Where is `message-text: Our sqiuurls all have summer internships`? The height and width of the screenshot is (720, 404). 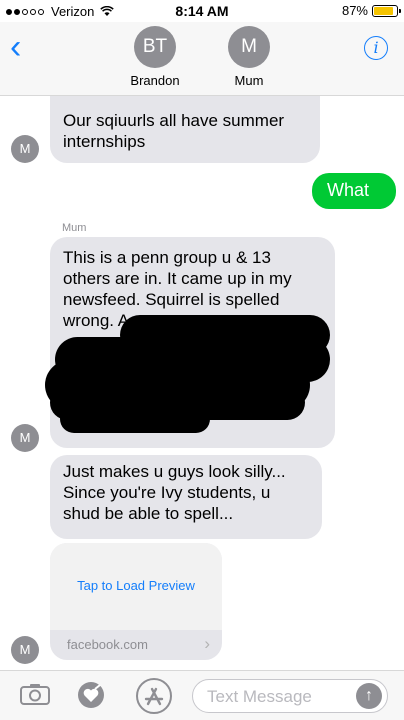 message-text: Our sqiuurls all have summer internships is located at coordinates (174, 131).